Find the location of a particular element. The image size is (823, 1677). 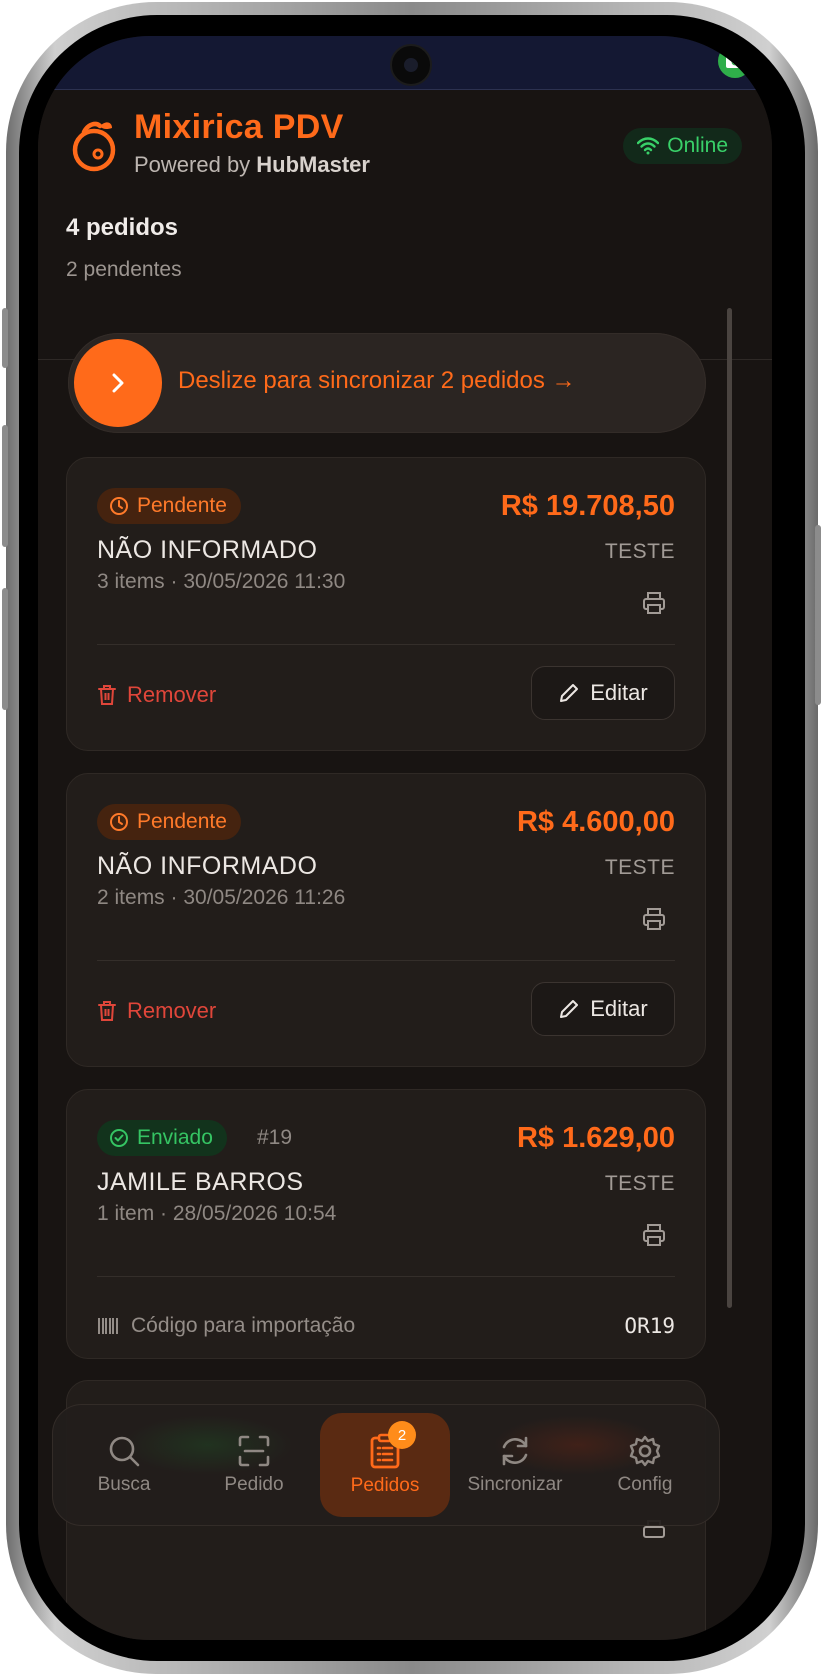

nav-label: Config is located at coordinates (645, 1484).